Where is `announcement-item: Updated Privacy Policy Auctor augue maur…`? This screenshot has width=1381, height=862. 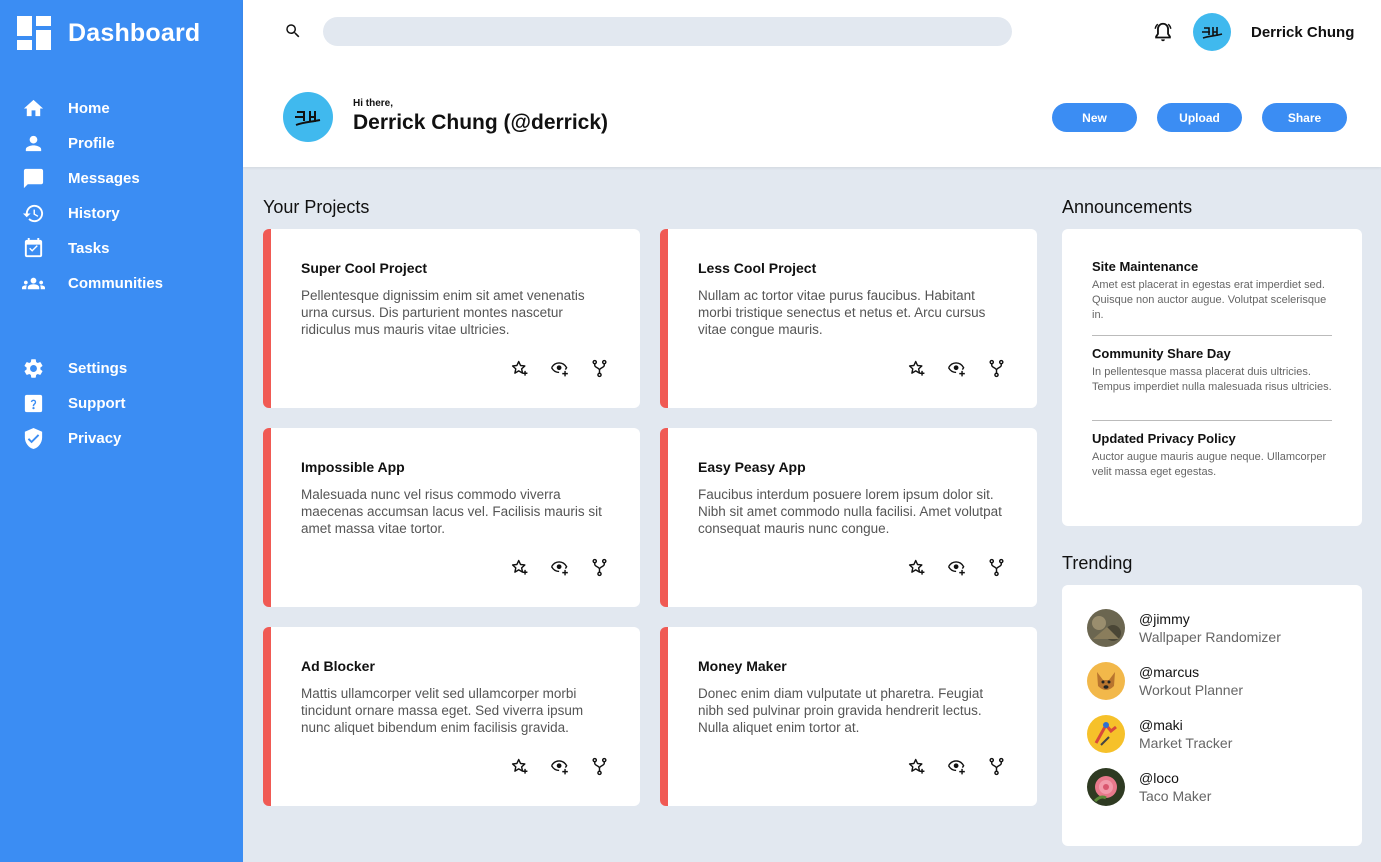
announcement-item: Updated Privacy Policy Auctor augue maur… is located at coordinates (1212, 455).